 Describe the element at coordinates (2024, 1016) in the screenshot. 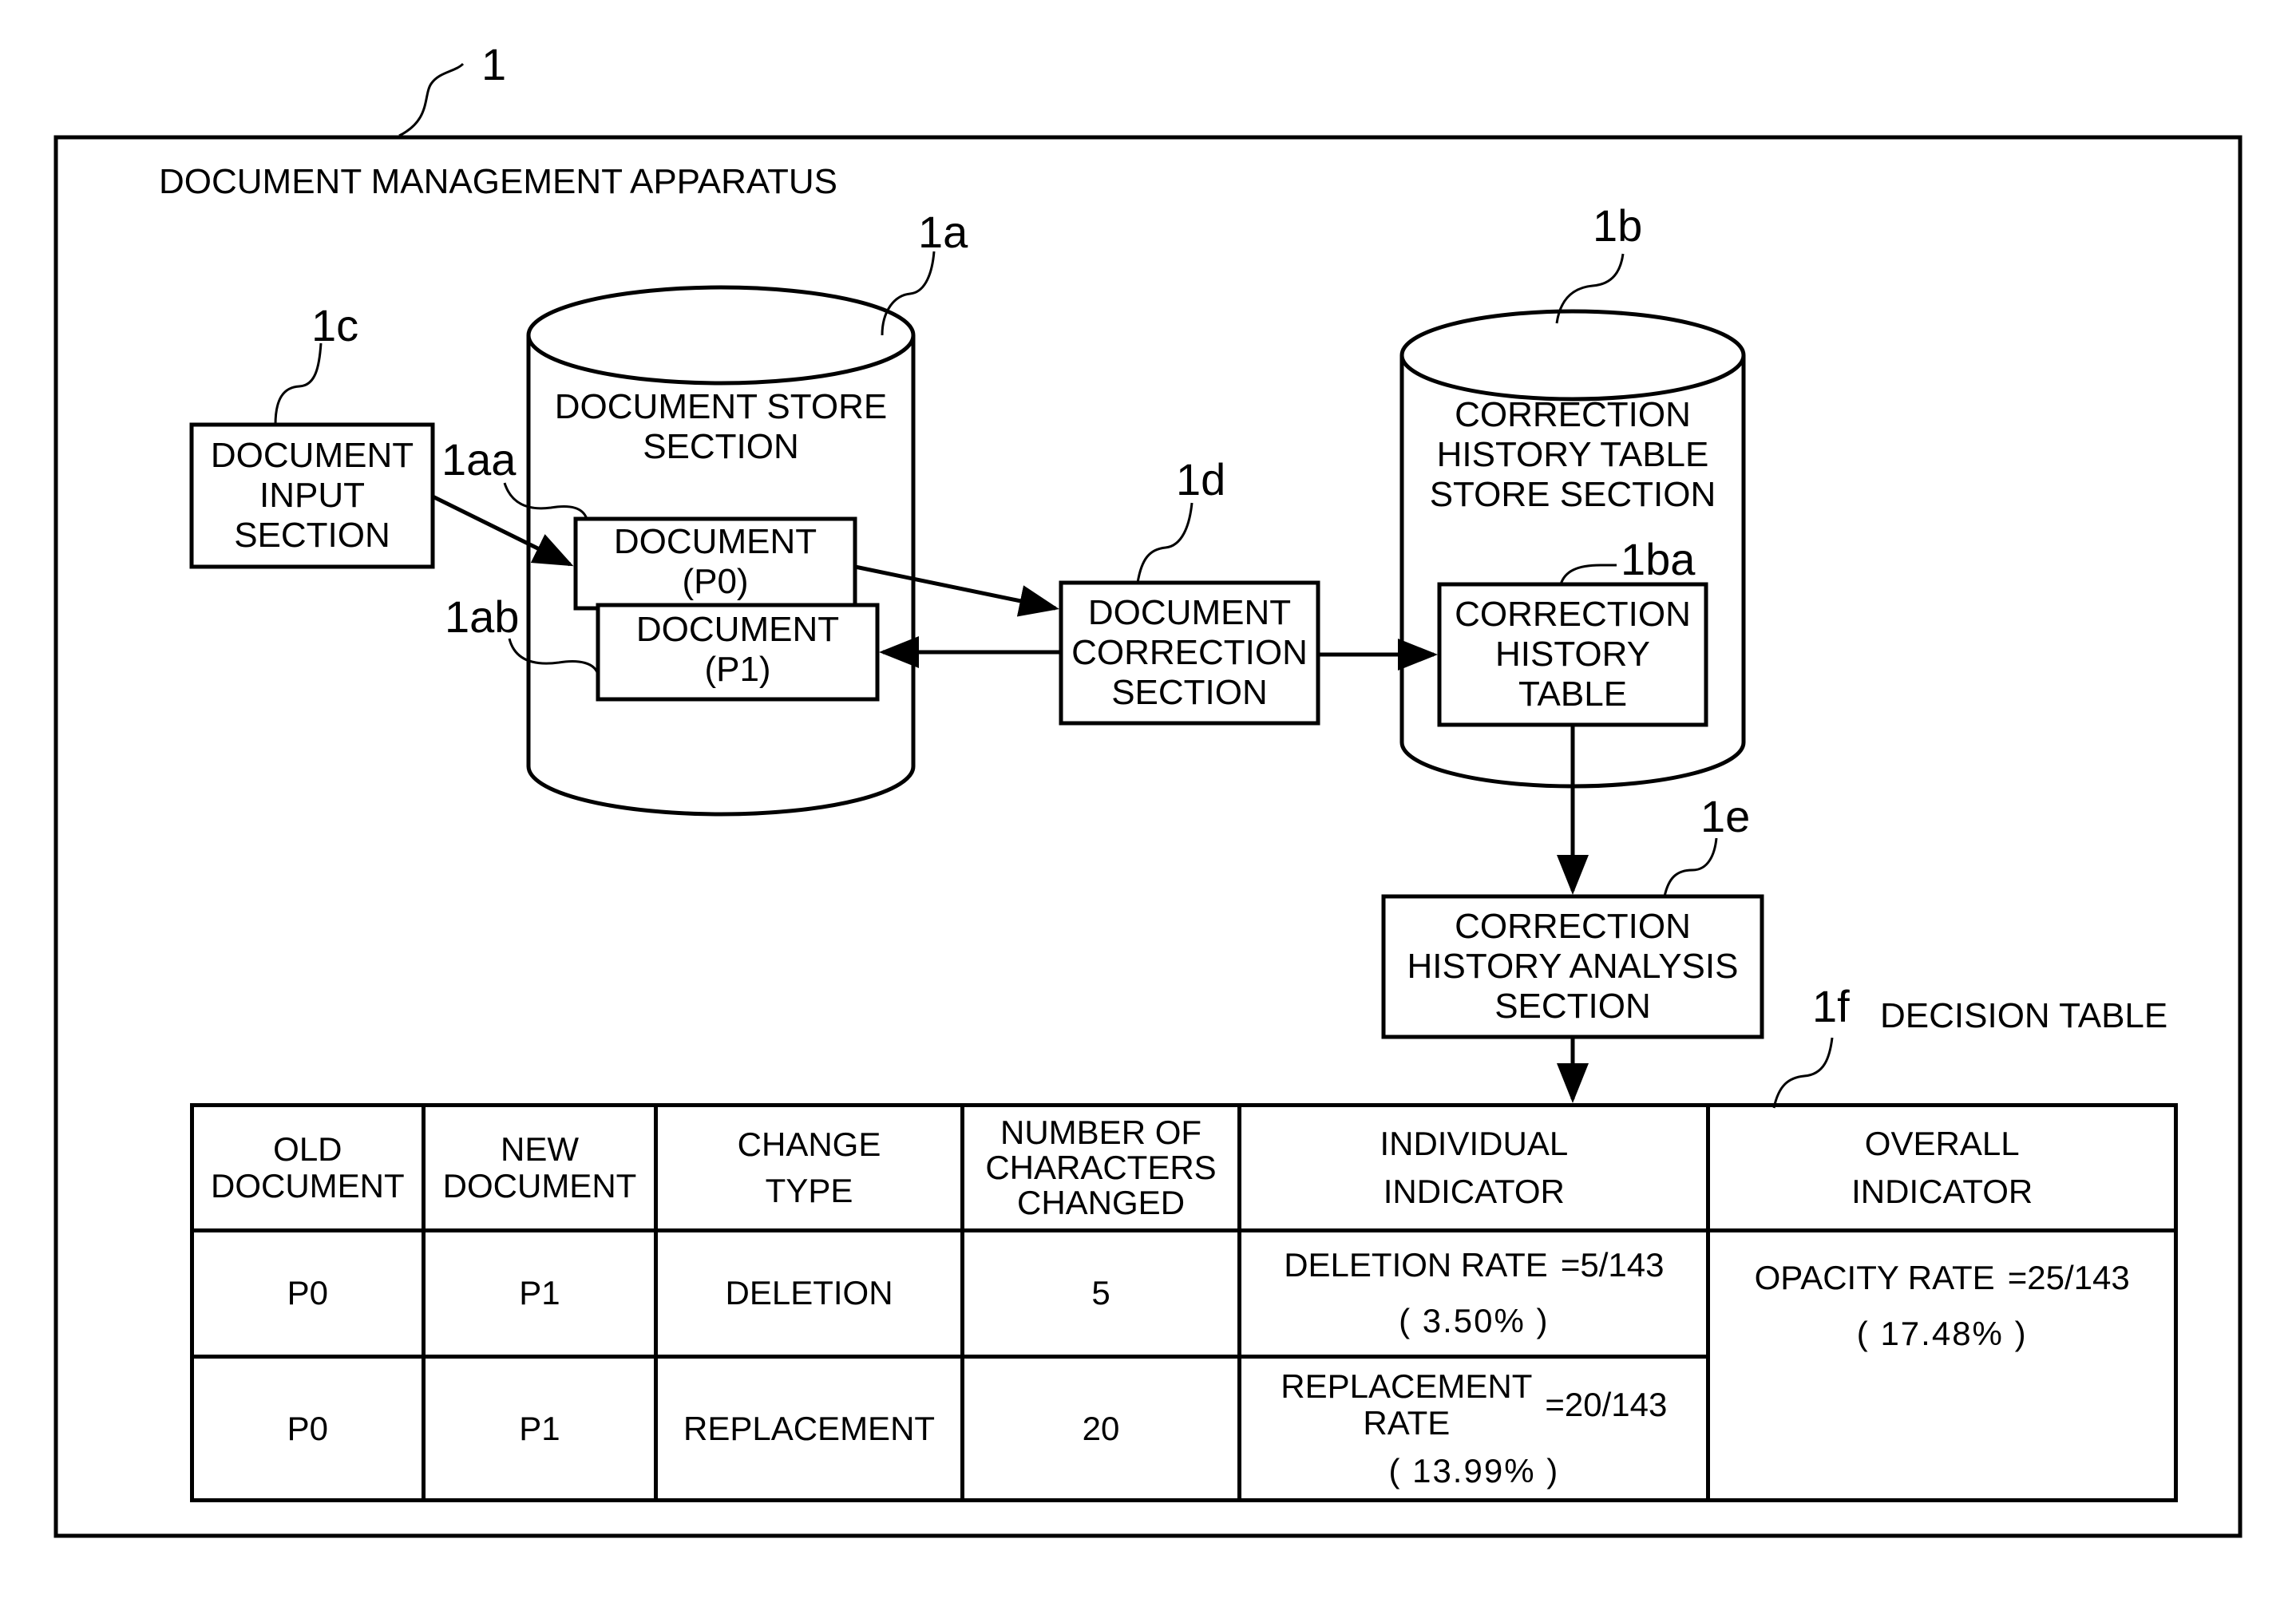

I see `decision-table-label: DECISION TABLE` at that location.